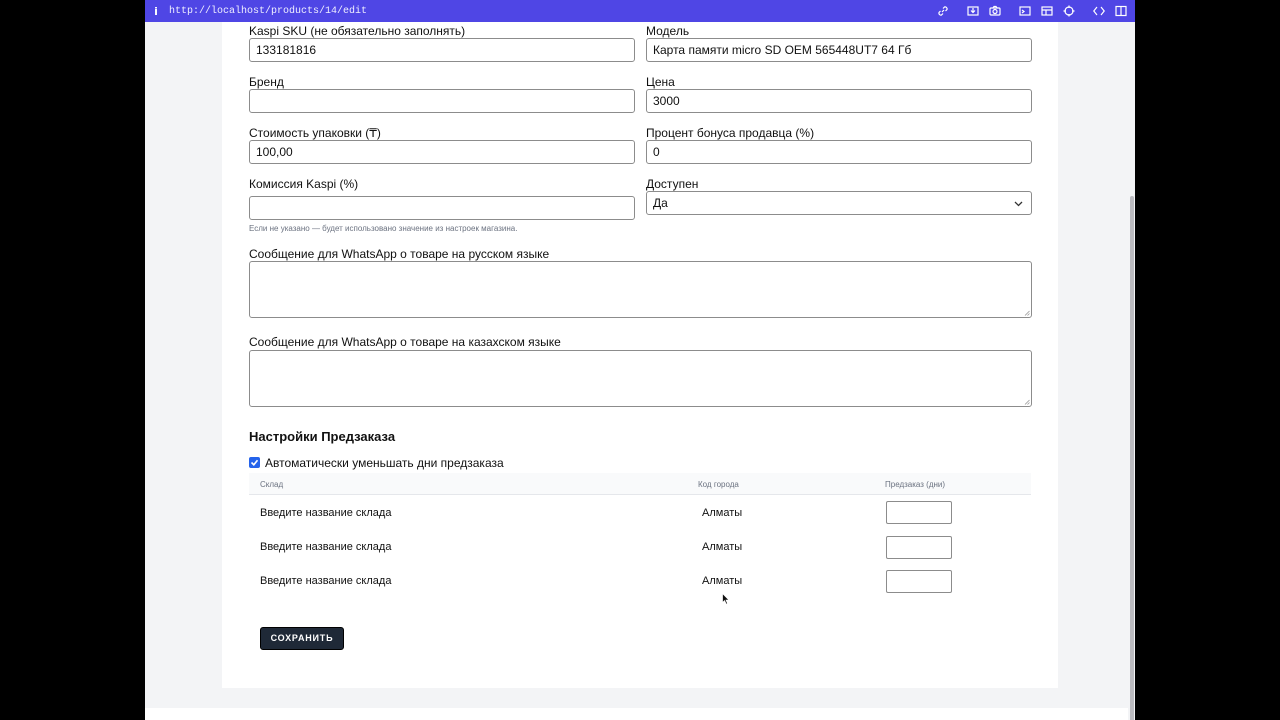  I want to click on browser-tools, so click(1029, 11).